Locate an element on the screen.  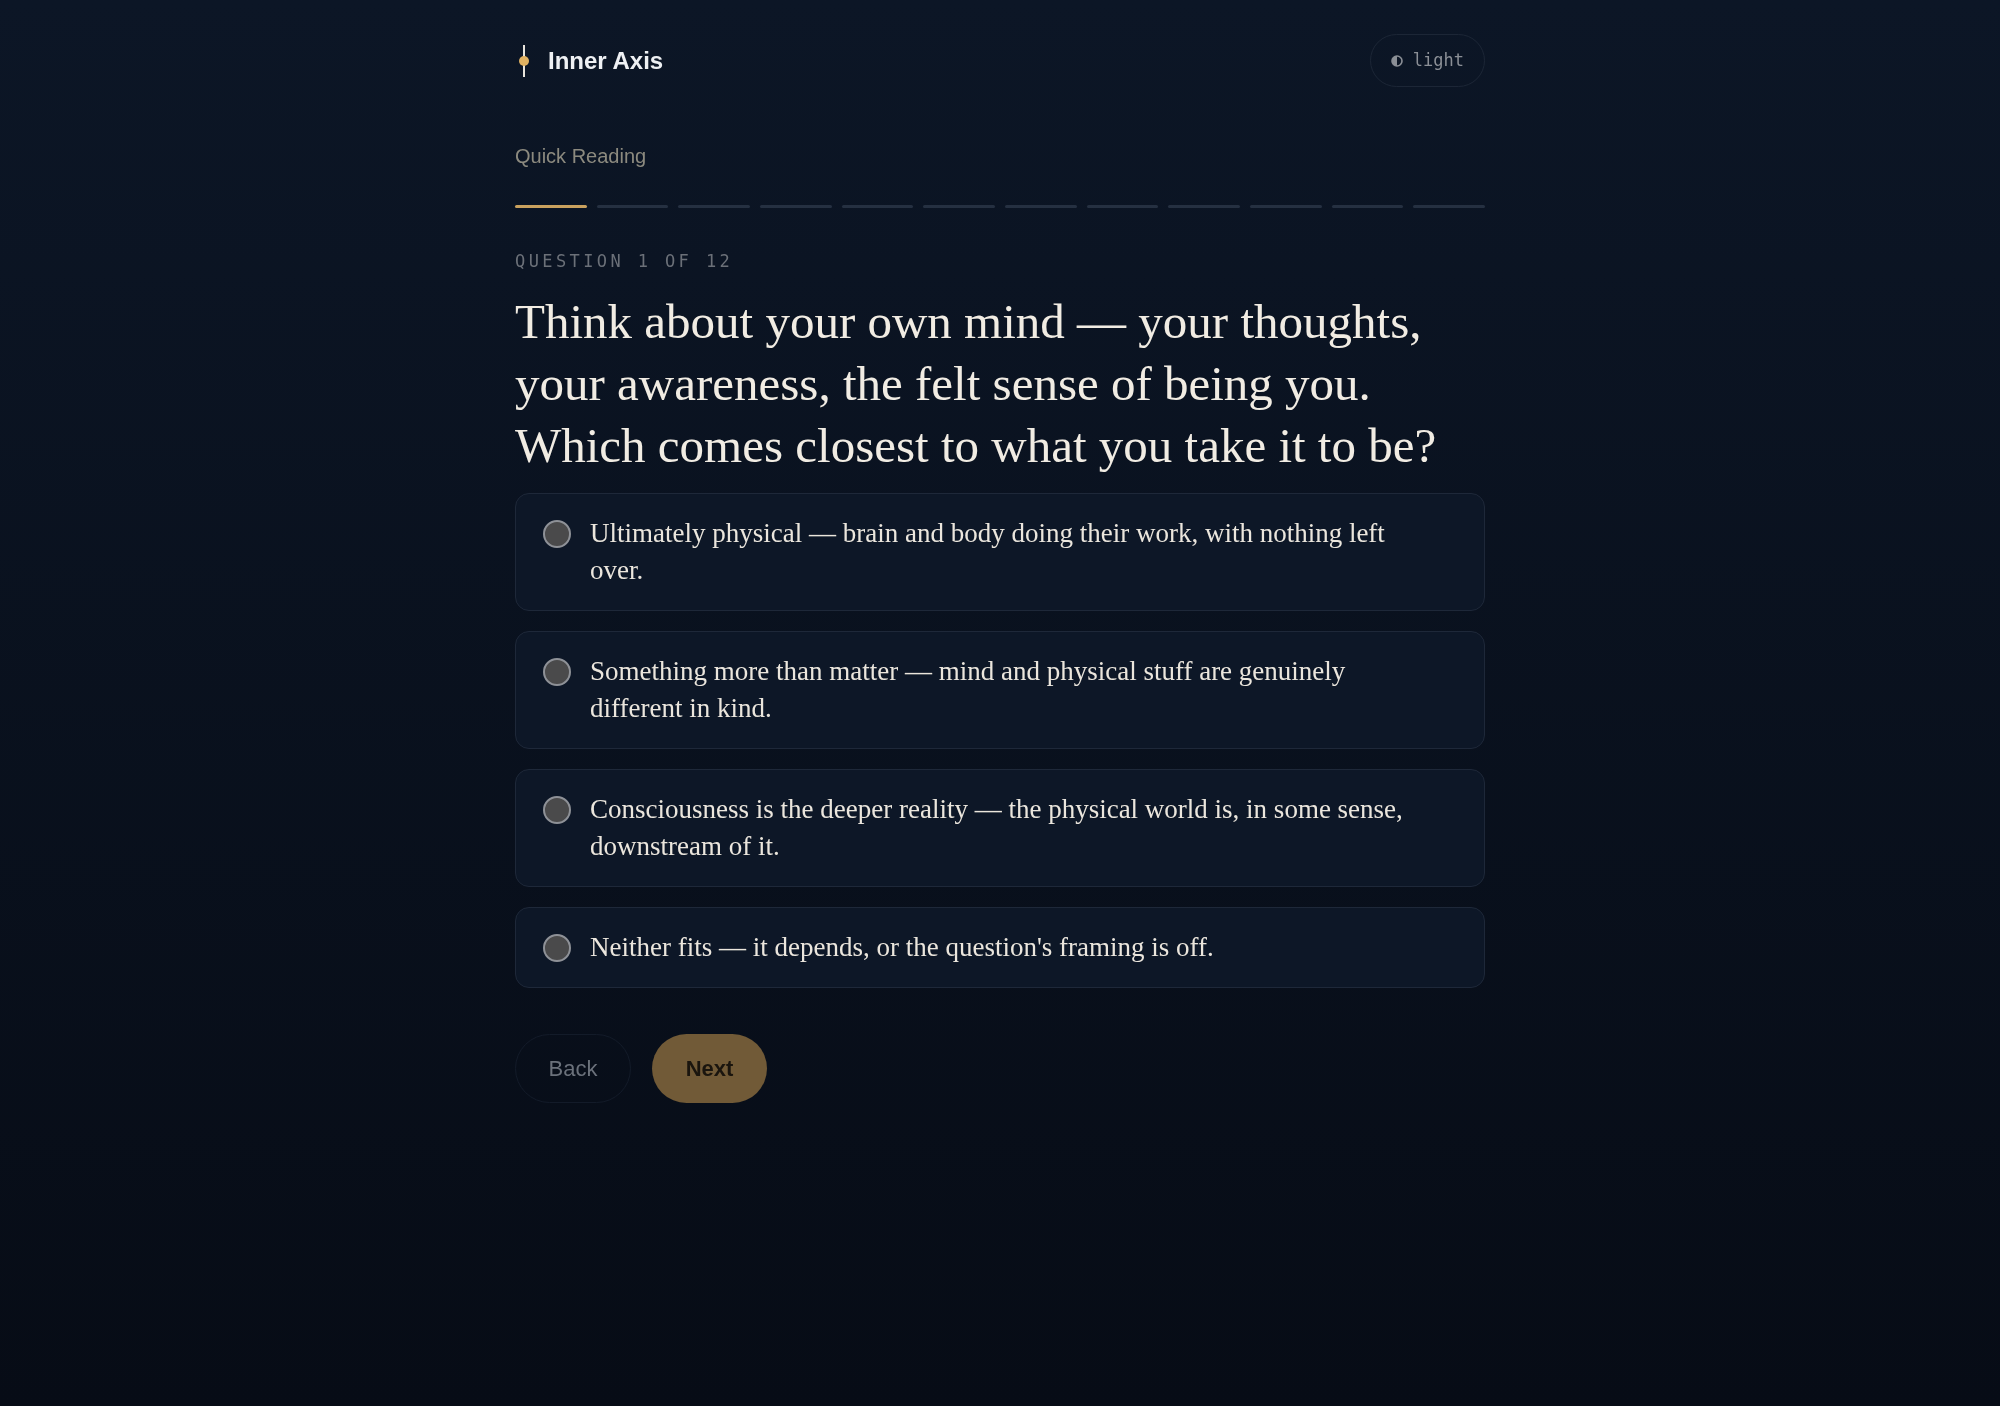
option-text: Something more than matter — mind and physical stuff are genuinely different in kind. is located at coordinates (968, 690).